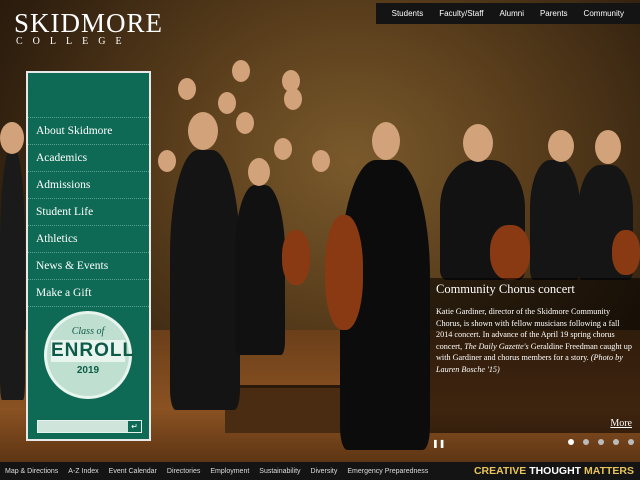 The width and height of the screenshot is (640, 480). Describe the element at coordinates (229, 471) in the screenshot. I see `footer-employment: Employment` at that location.